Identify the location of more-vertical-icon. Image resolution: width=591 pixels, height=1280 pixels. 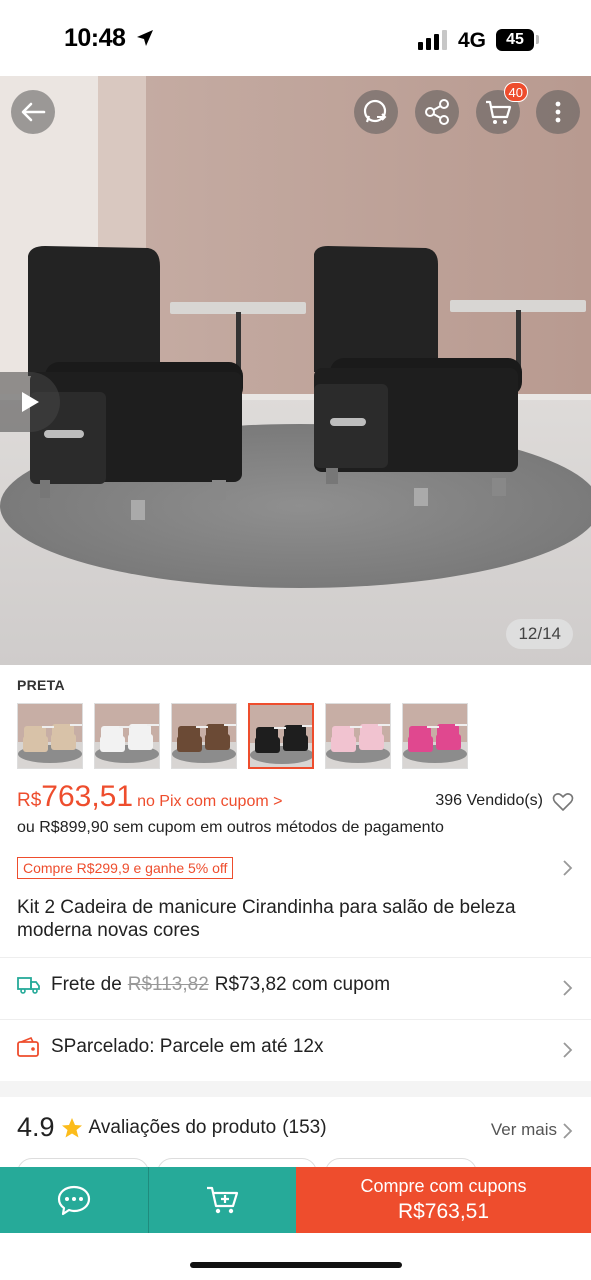
(558, 112).